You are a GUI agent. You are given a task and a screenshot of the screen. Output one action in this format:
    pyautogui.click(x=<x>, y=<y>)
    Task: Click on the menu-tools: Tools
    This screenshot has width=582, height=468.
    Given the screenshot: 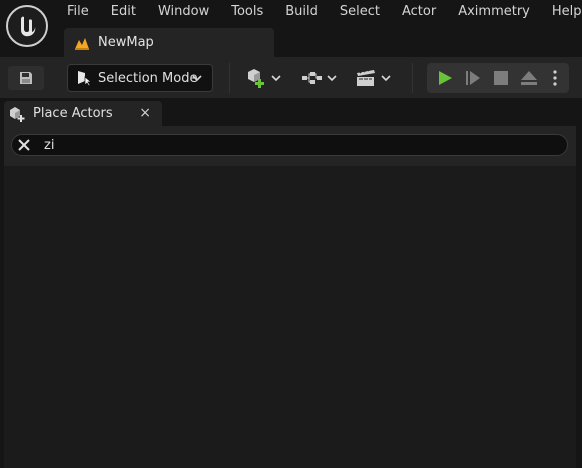 What is the action you would take?
    pyautogui.click(x=247, y=12)
    